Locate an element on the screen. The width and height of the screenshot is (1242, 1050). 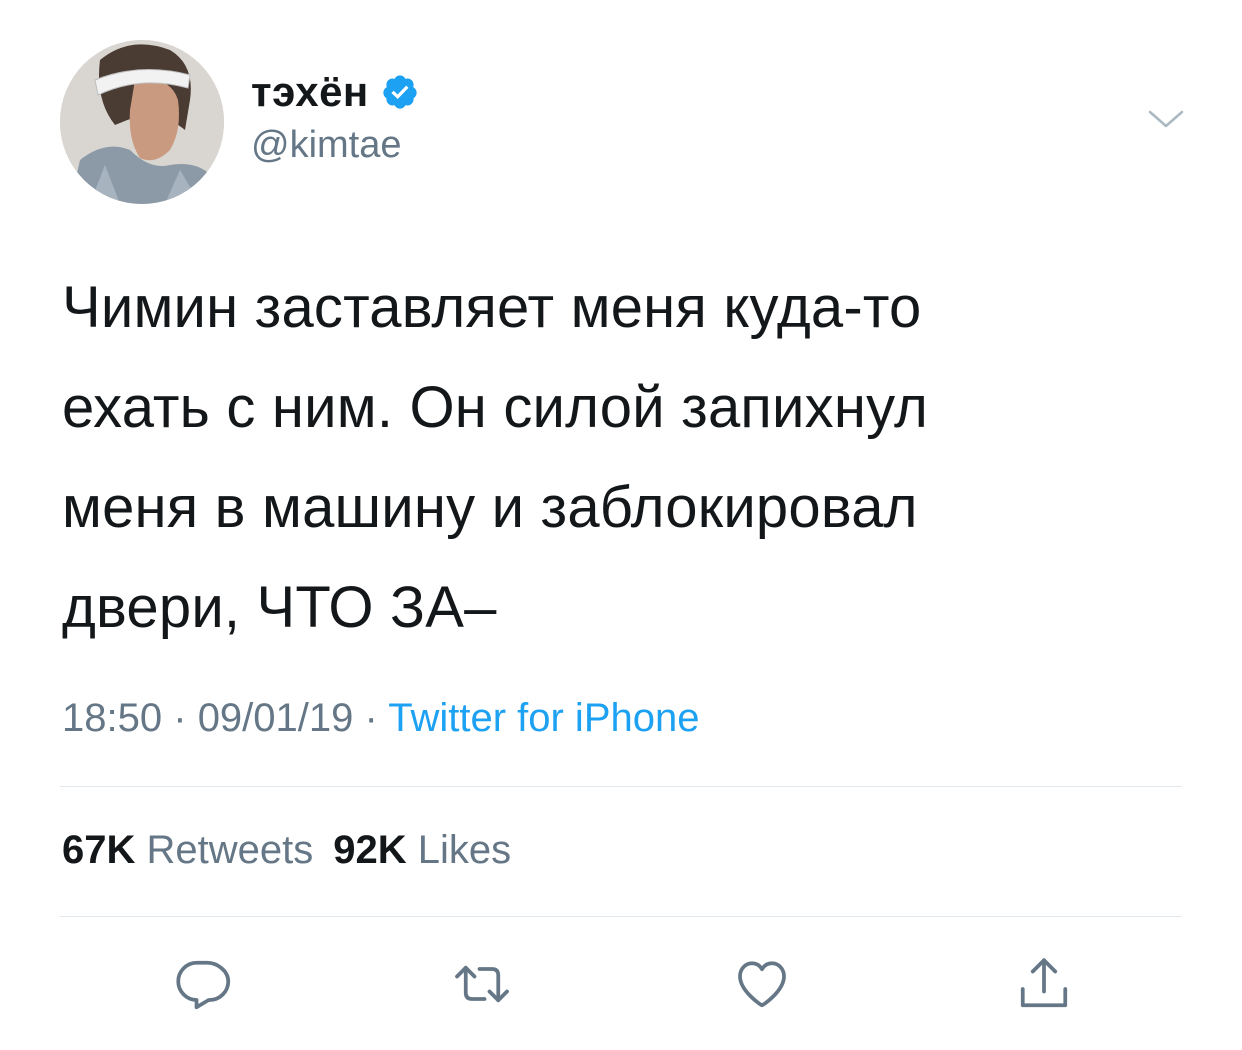
retweets-count: 67K is located at coordinates (99, 850).